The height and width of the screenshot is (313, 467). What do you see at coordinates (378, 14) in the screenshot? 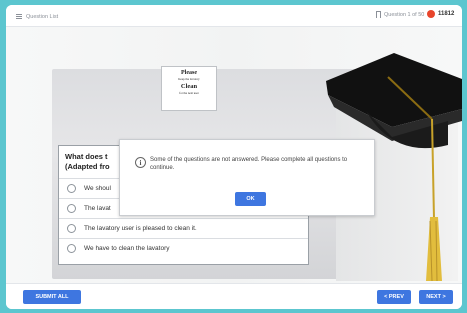
I see `bookmark-icon` at bounding box center [378, 14].